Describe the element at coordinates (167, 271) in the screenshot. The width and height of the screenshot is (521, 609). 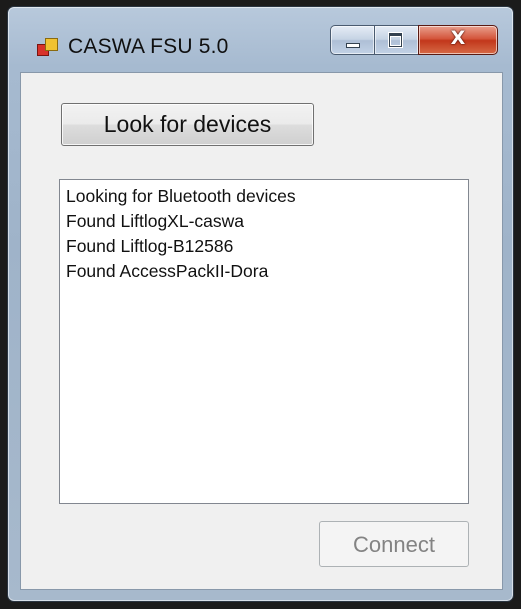
I see `log-line: Found AccessPackII-Dora` at that location.